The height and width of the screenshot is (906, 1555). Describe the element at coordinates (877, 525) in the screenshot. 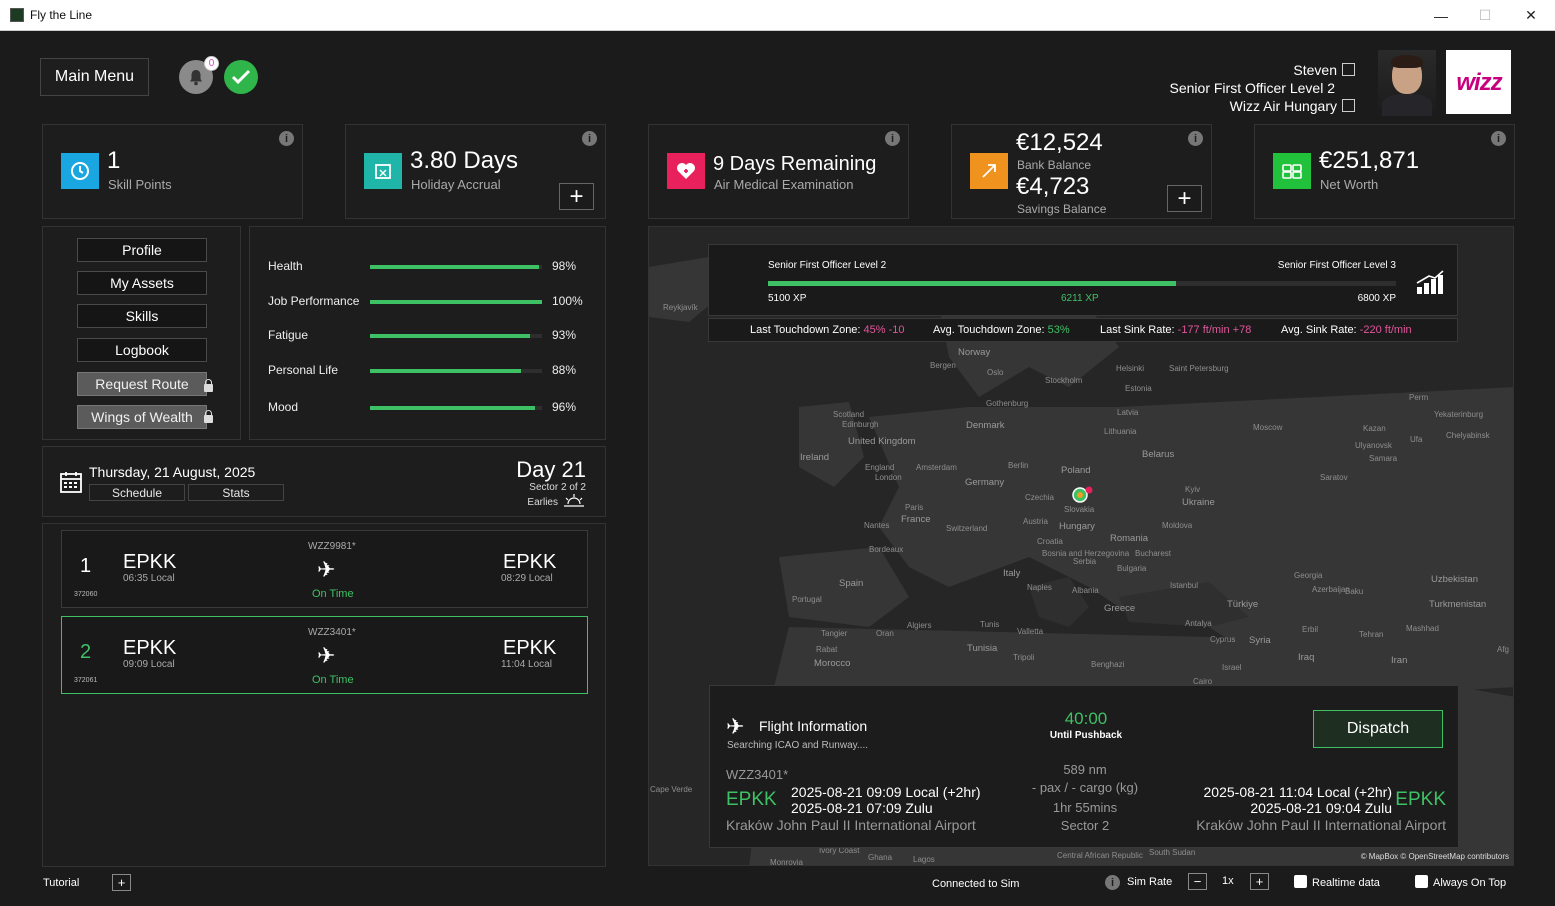

I see `map-label: Nantes` at that location.